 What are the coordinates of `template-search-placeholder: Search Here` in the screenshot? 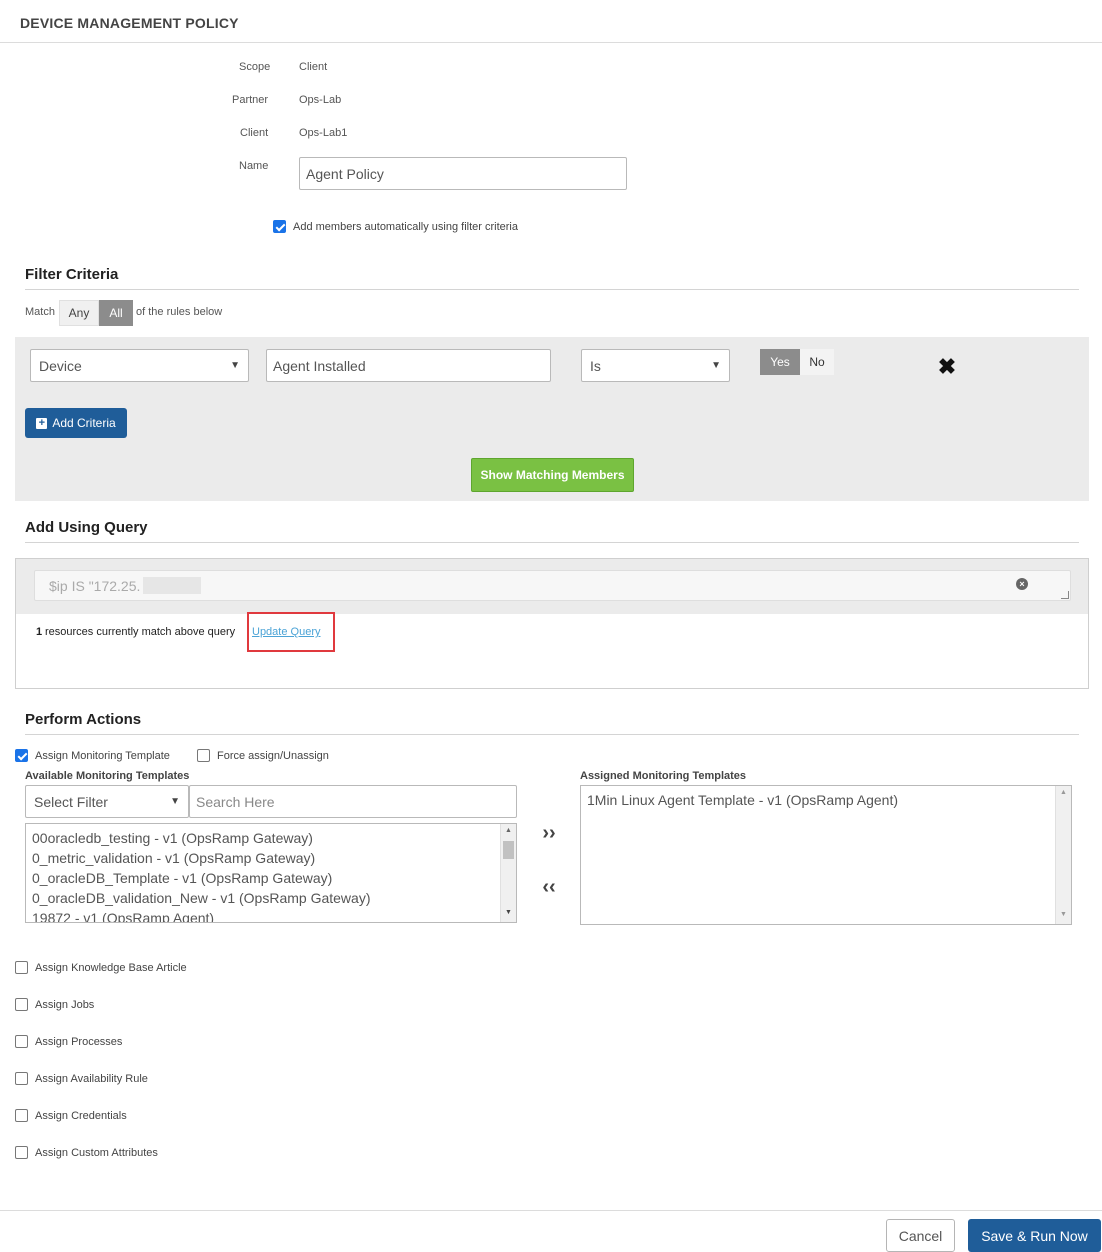 It's located at (235, 801).